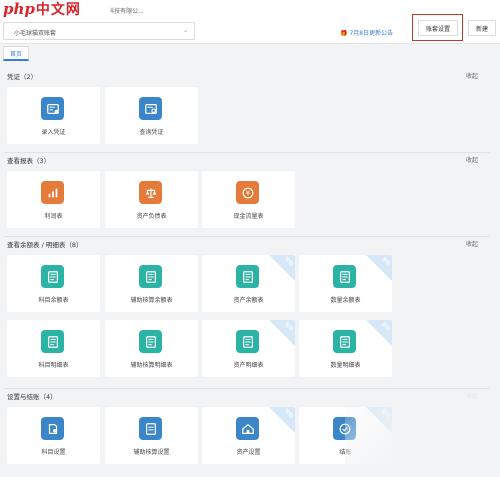 The width and height of the screenshot is (500, 477). I want to click on shortcut-card-label: 科目设置, so click(53, 452).